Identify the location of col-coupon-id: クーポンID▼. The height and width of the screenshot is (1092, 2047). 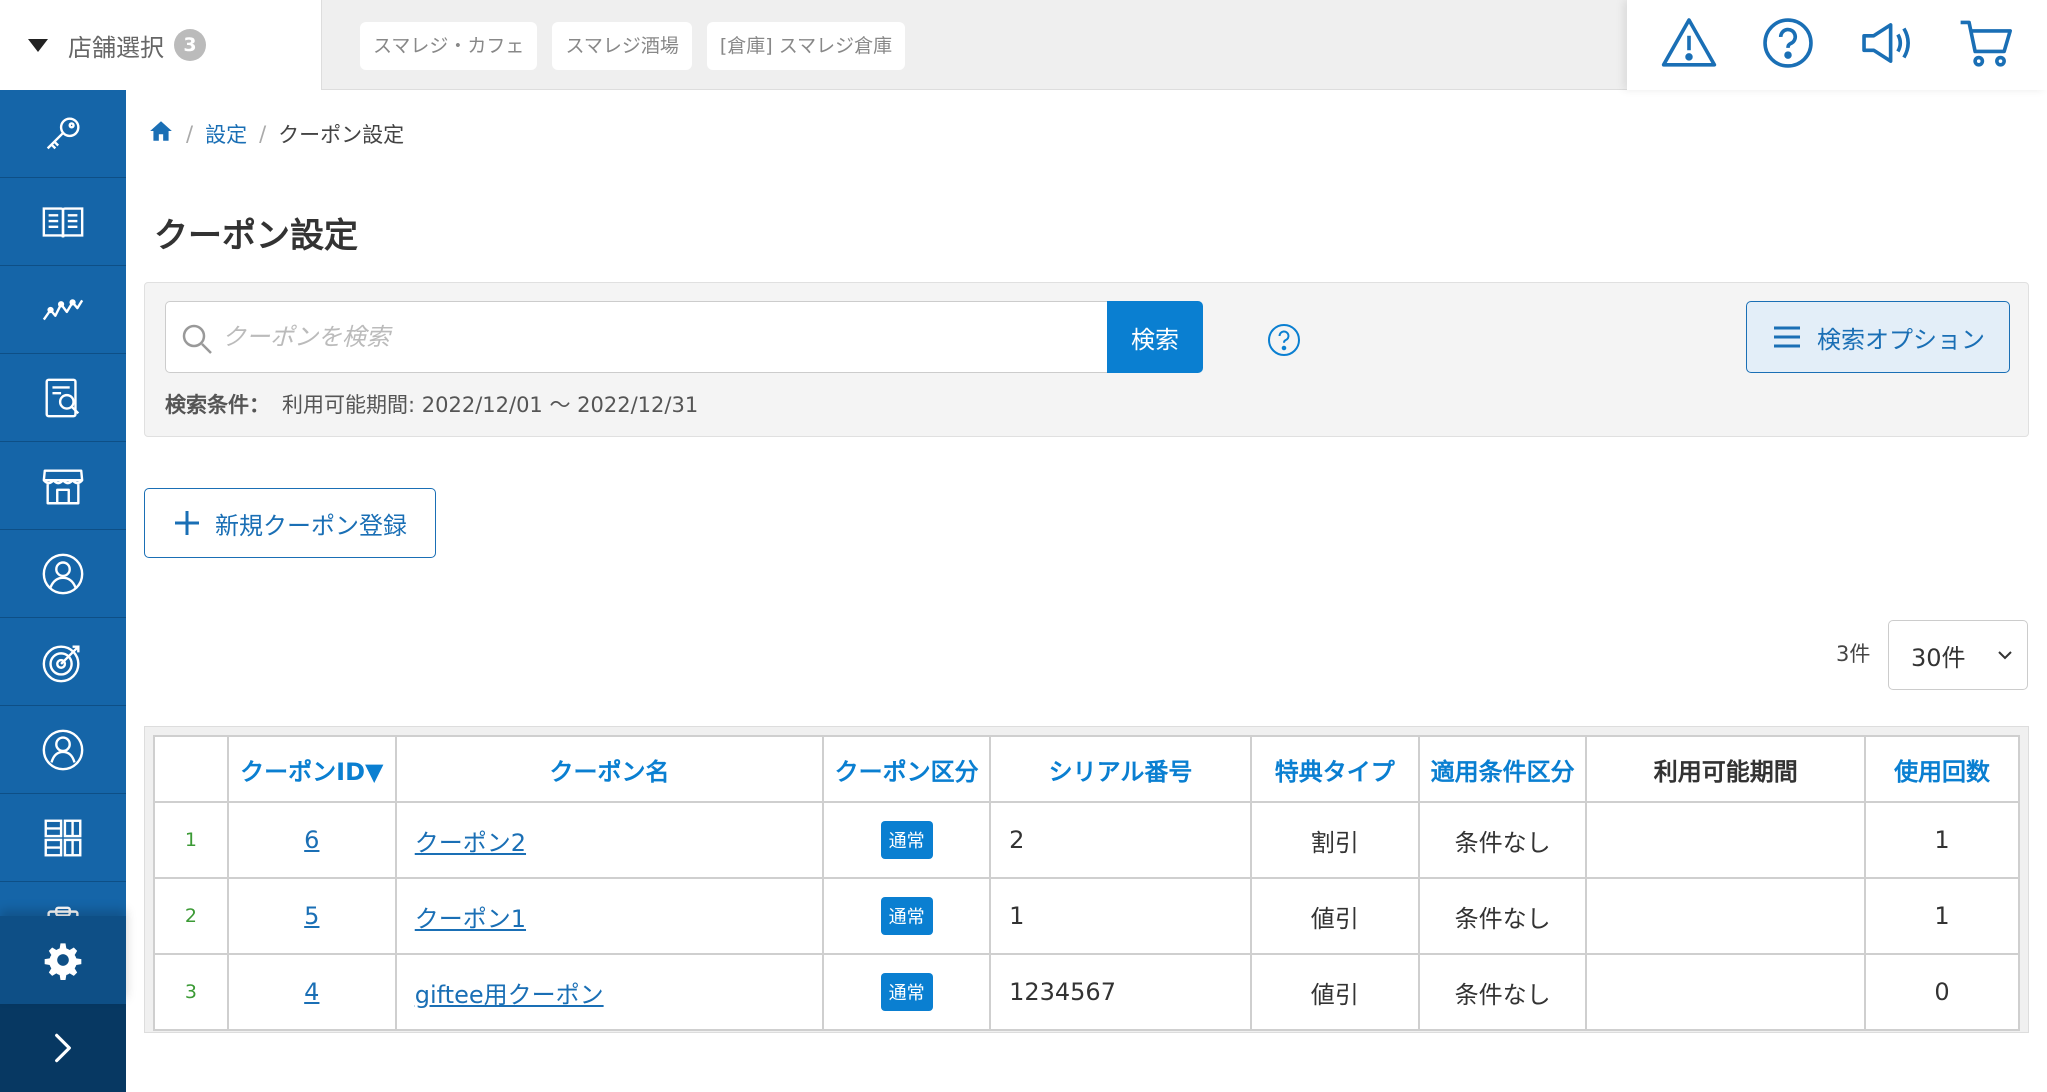
(311, 769).